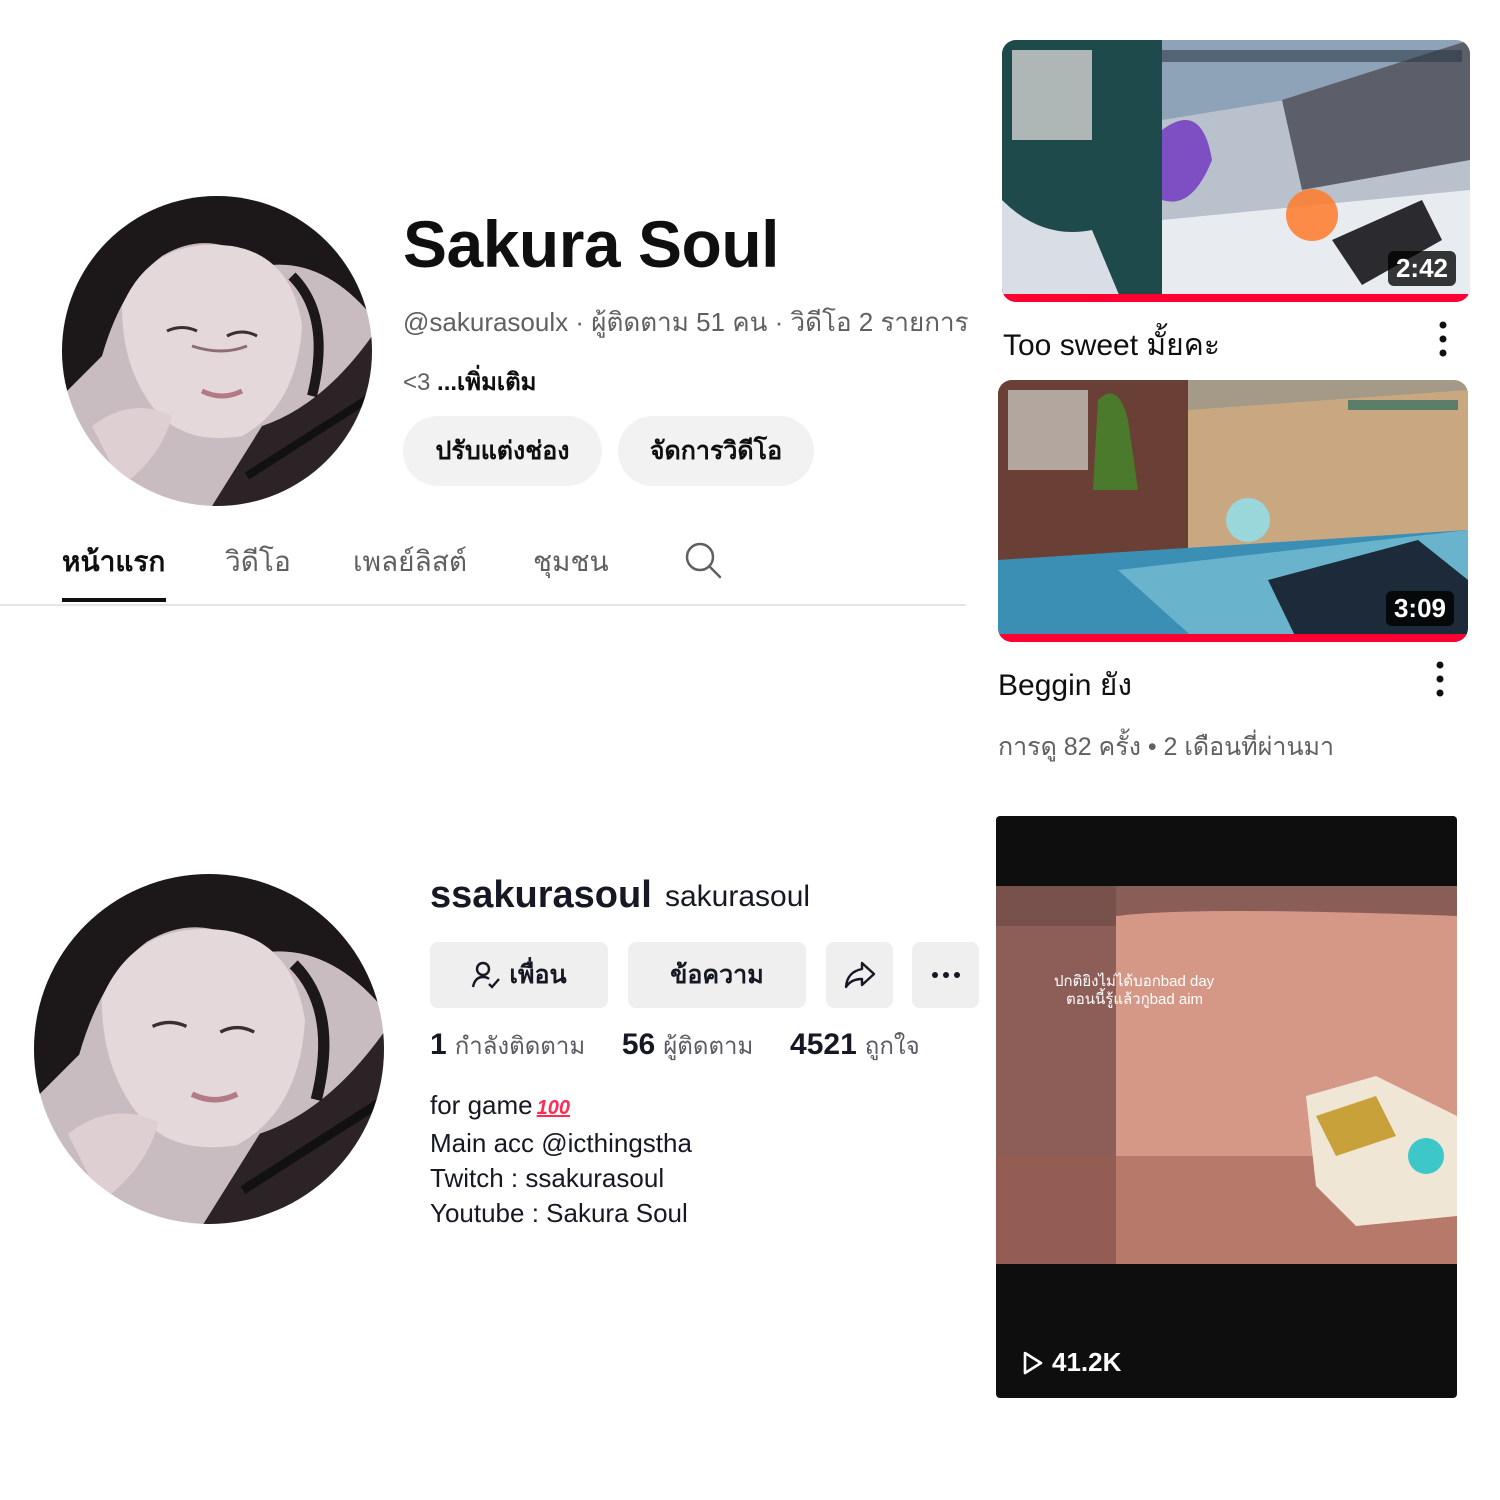 This screenshot has height=1500, width=1500. What do you see at coordinates (486, 975) in the screenshot?
I see `user-check-icon` at bounding box center [486, 975].